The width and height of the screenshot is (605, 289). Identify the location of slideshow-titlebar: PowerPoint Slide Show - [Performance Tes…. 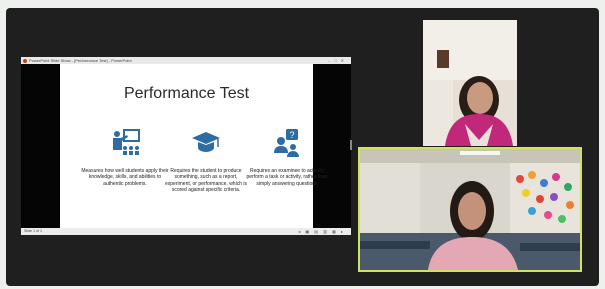
(186, 60).